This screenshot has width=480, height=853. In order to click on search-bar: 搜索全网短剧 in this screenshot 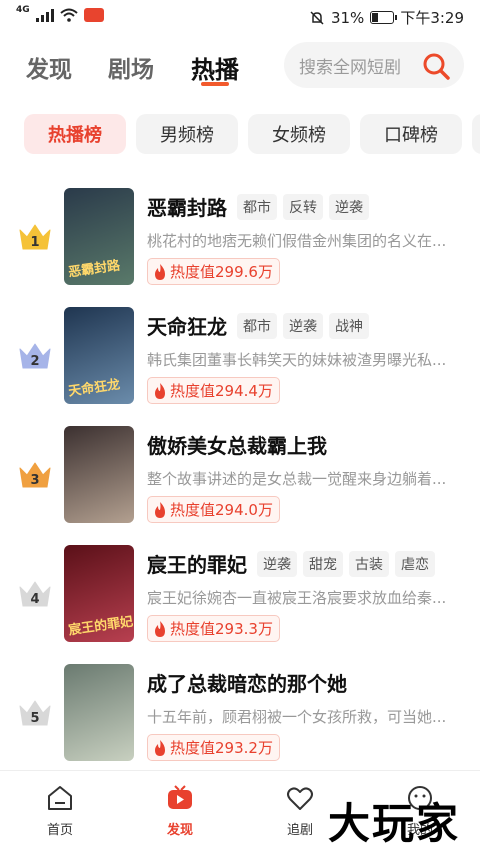, I will do `click(374, 65)`.